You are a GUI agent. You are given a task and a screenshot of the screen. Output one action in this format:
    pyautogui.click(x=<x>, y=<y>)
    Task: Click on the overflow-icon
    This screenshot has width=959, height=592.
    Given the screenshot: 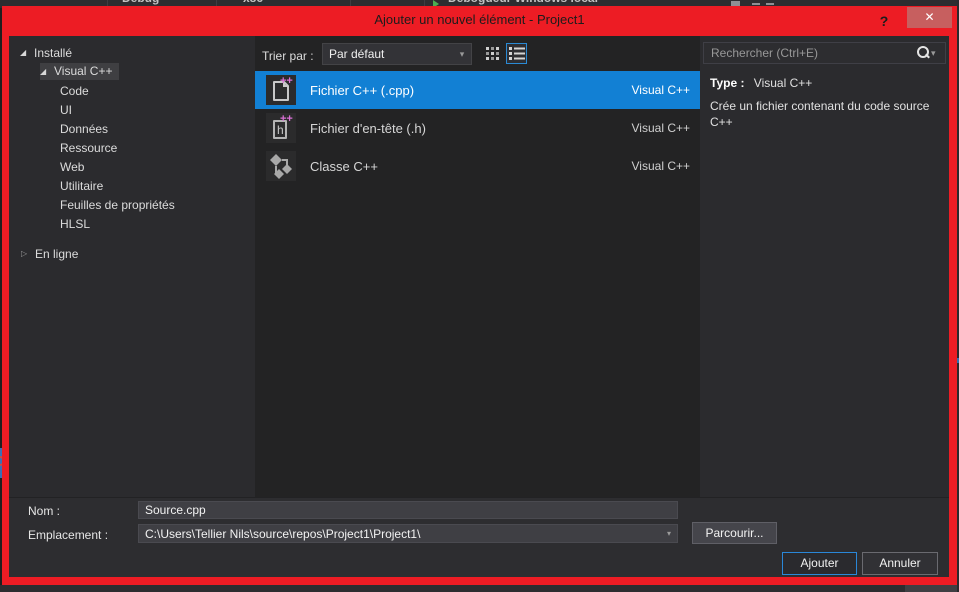 What is the action you would take?
    pyautogui.click(x=770, y=4)
    